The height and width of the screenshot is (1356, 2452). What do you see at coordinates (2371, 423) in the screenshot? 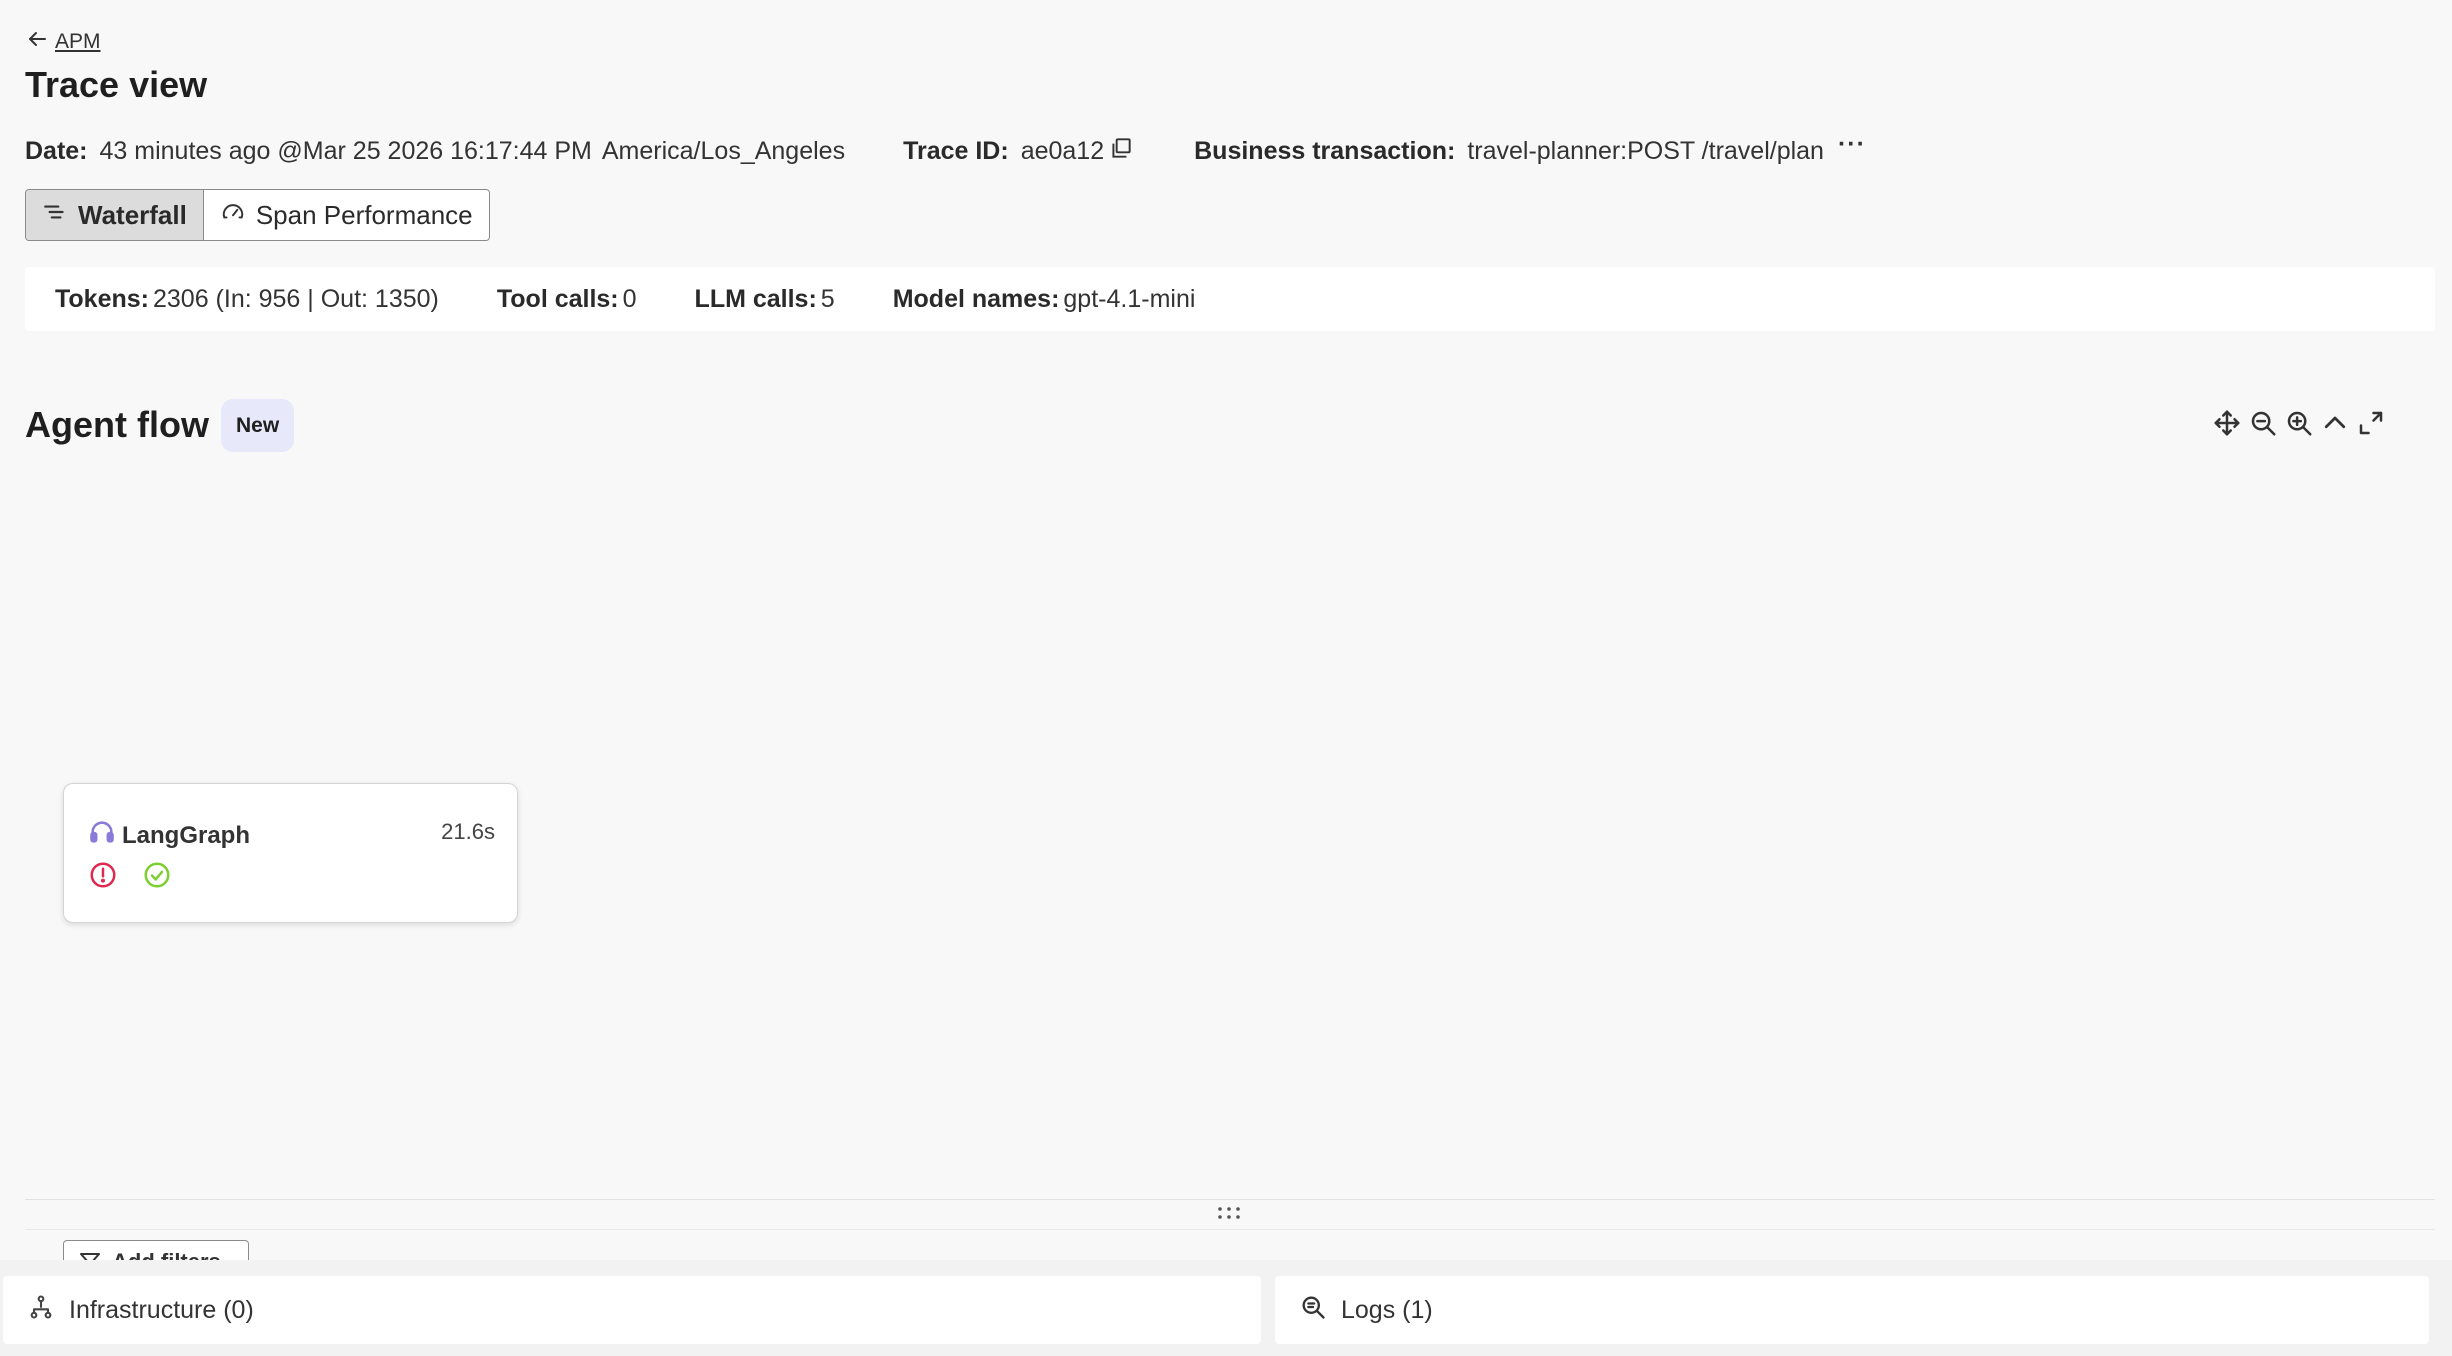
I see `expand-icon` at bounding box center [2371, 423].